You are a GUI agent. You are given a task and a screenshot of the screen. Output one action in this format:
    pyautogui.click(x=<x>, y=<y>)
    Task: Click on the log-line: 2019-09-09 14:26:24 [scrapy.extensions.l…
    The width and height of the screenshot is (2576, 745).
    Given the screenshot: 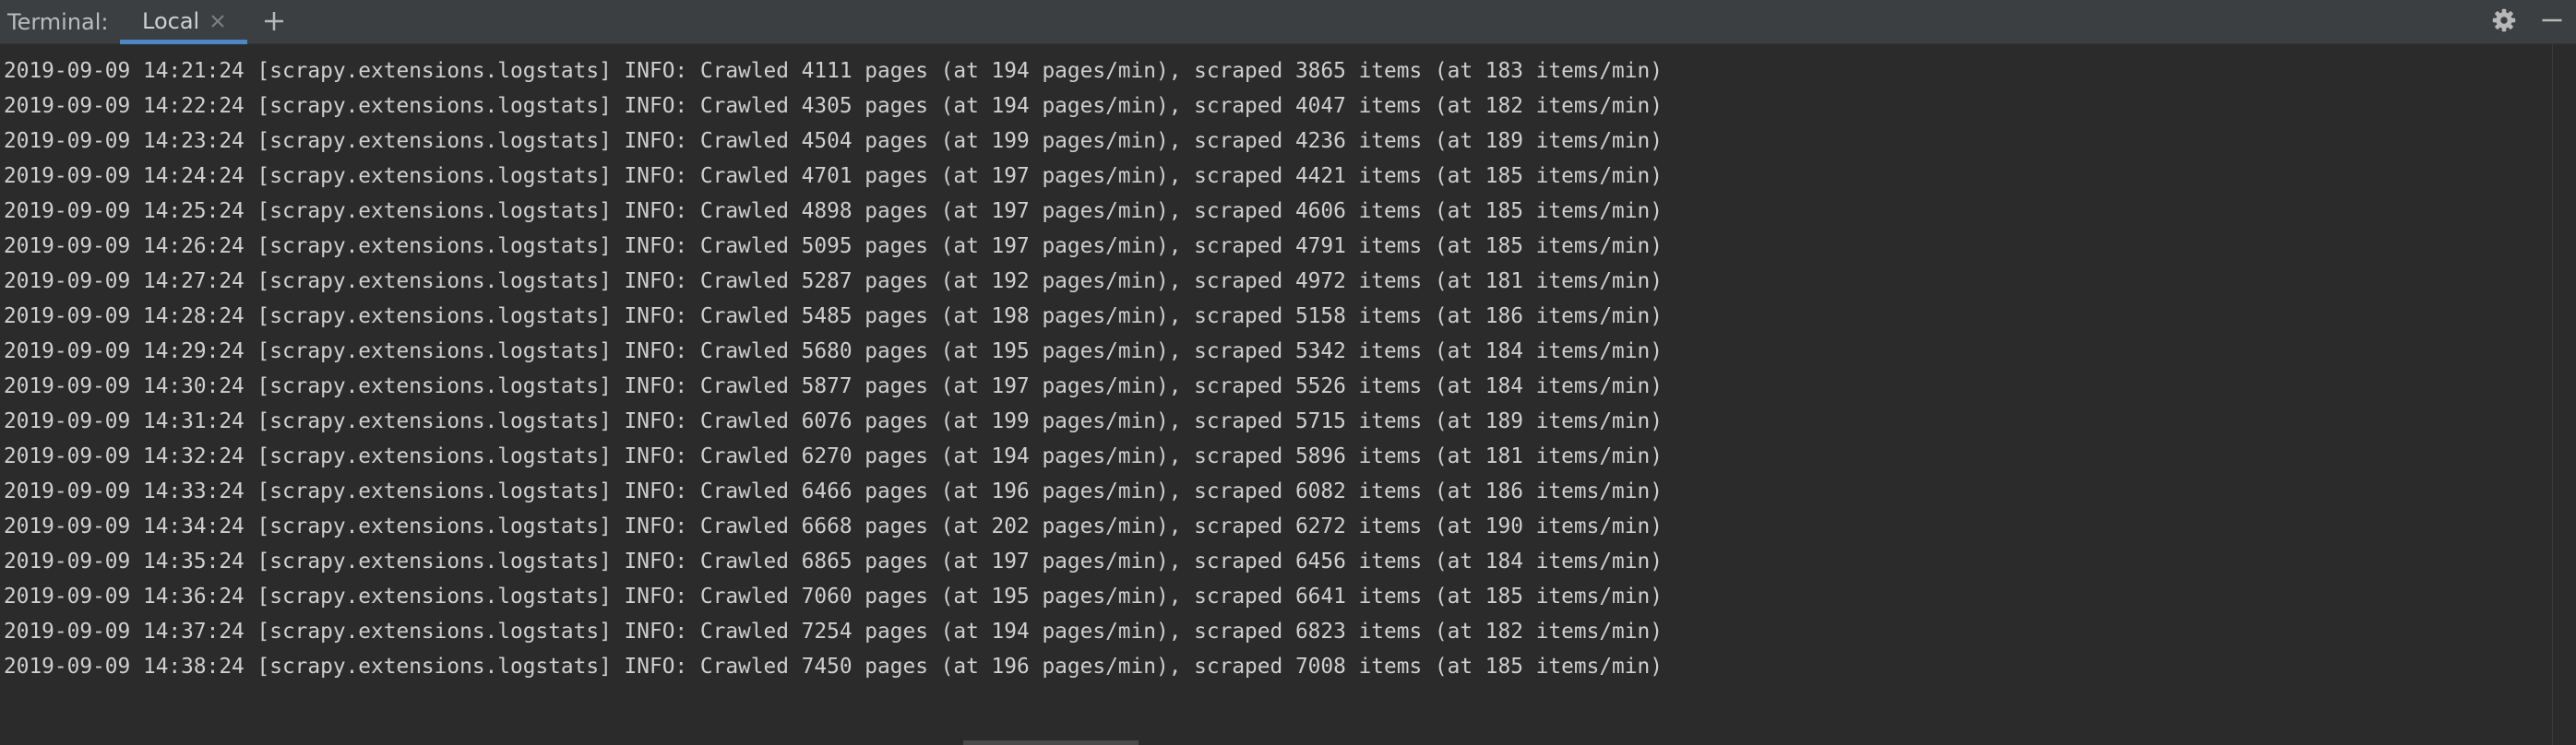 What is the action you would take?
    pyautogui.click(x=833, y=246)
    